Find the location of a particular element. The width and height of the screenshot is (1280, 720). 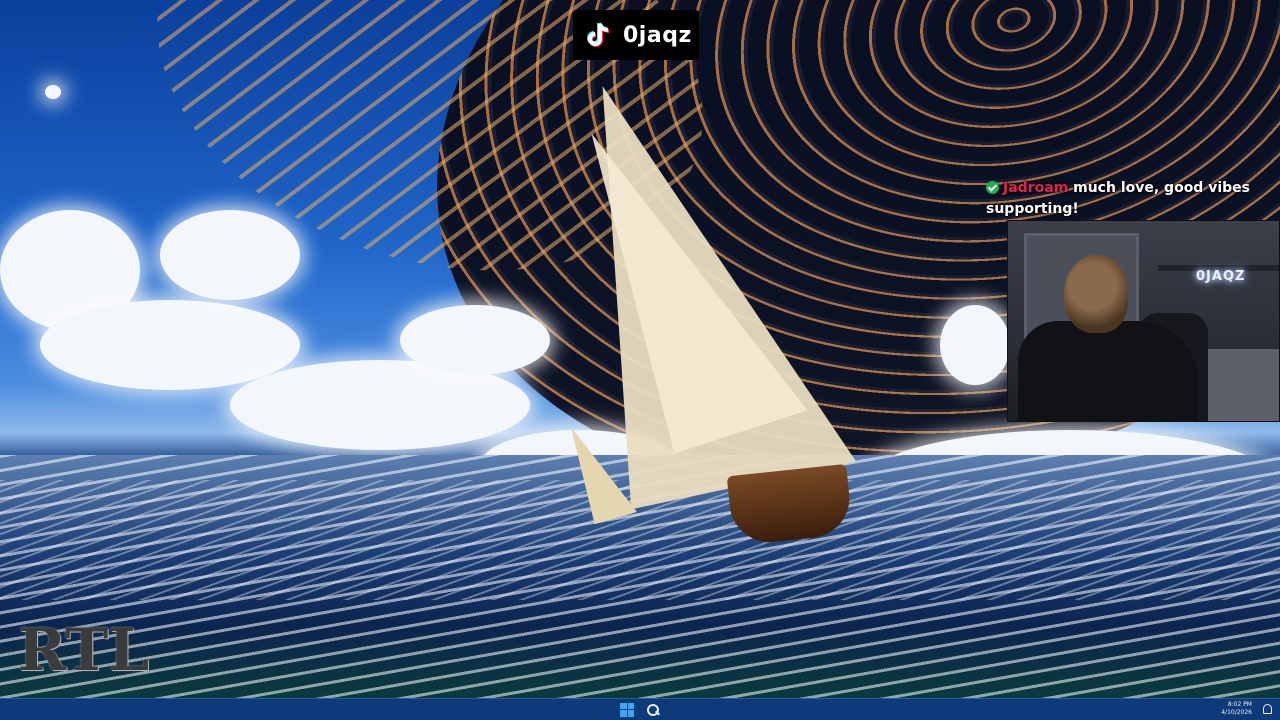

system-tray-clock: 8:02 PM 4/10/2026 is located at coordinates (1236, 709).